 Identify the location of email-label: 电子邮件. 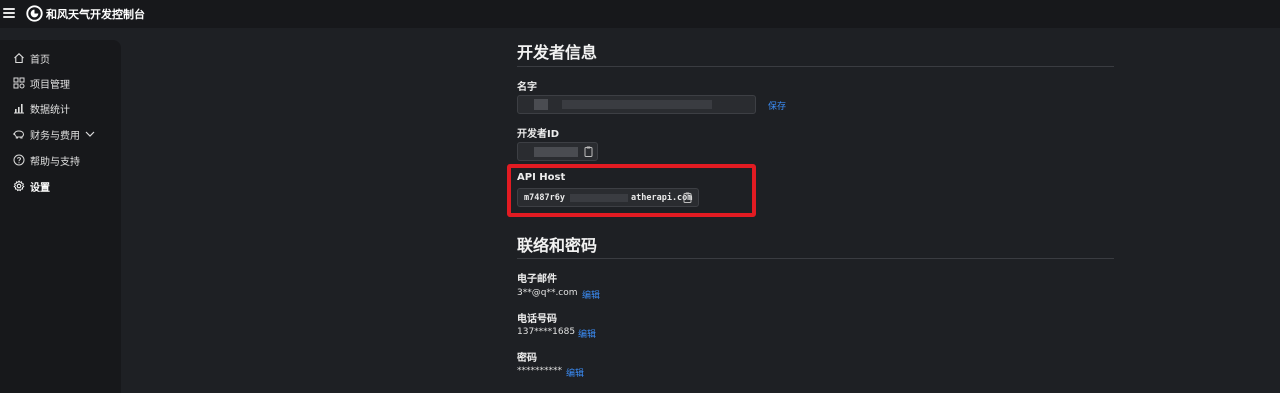
(537, 279).